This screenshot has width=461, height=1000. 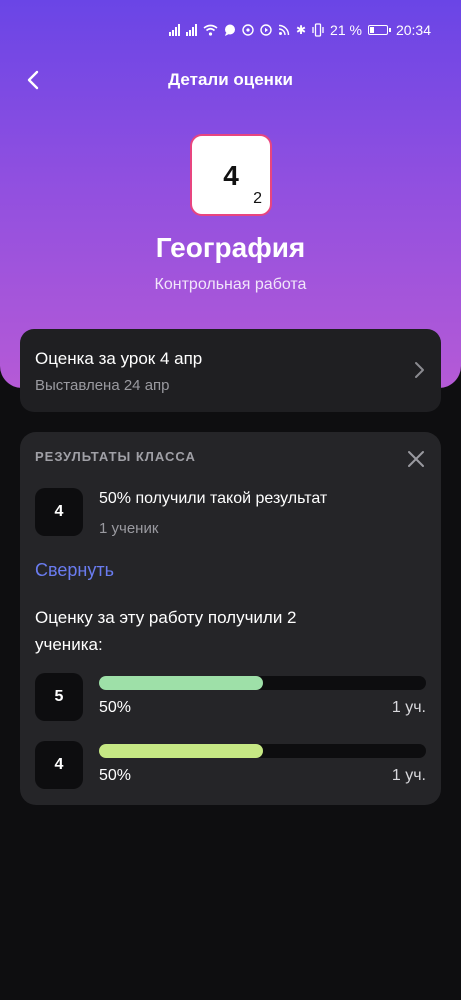 I want to click on grade-tile: 4, so click(x=59, y=765).